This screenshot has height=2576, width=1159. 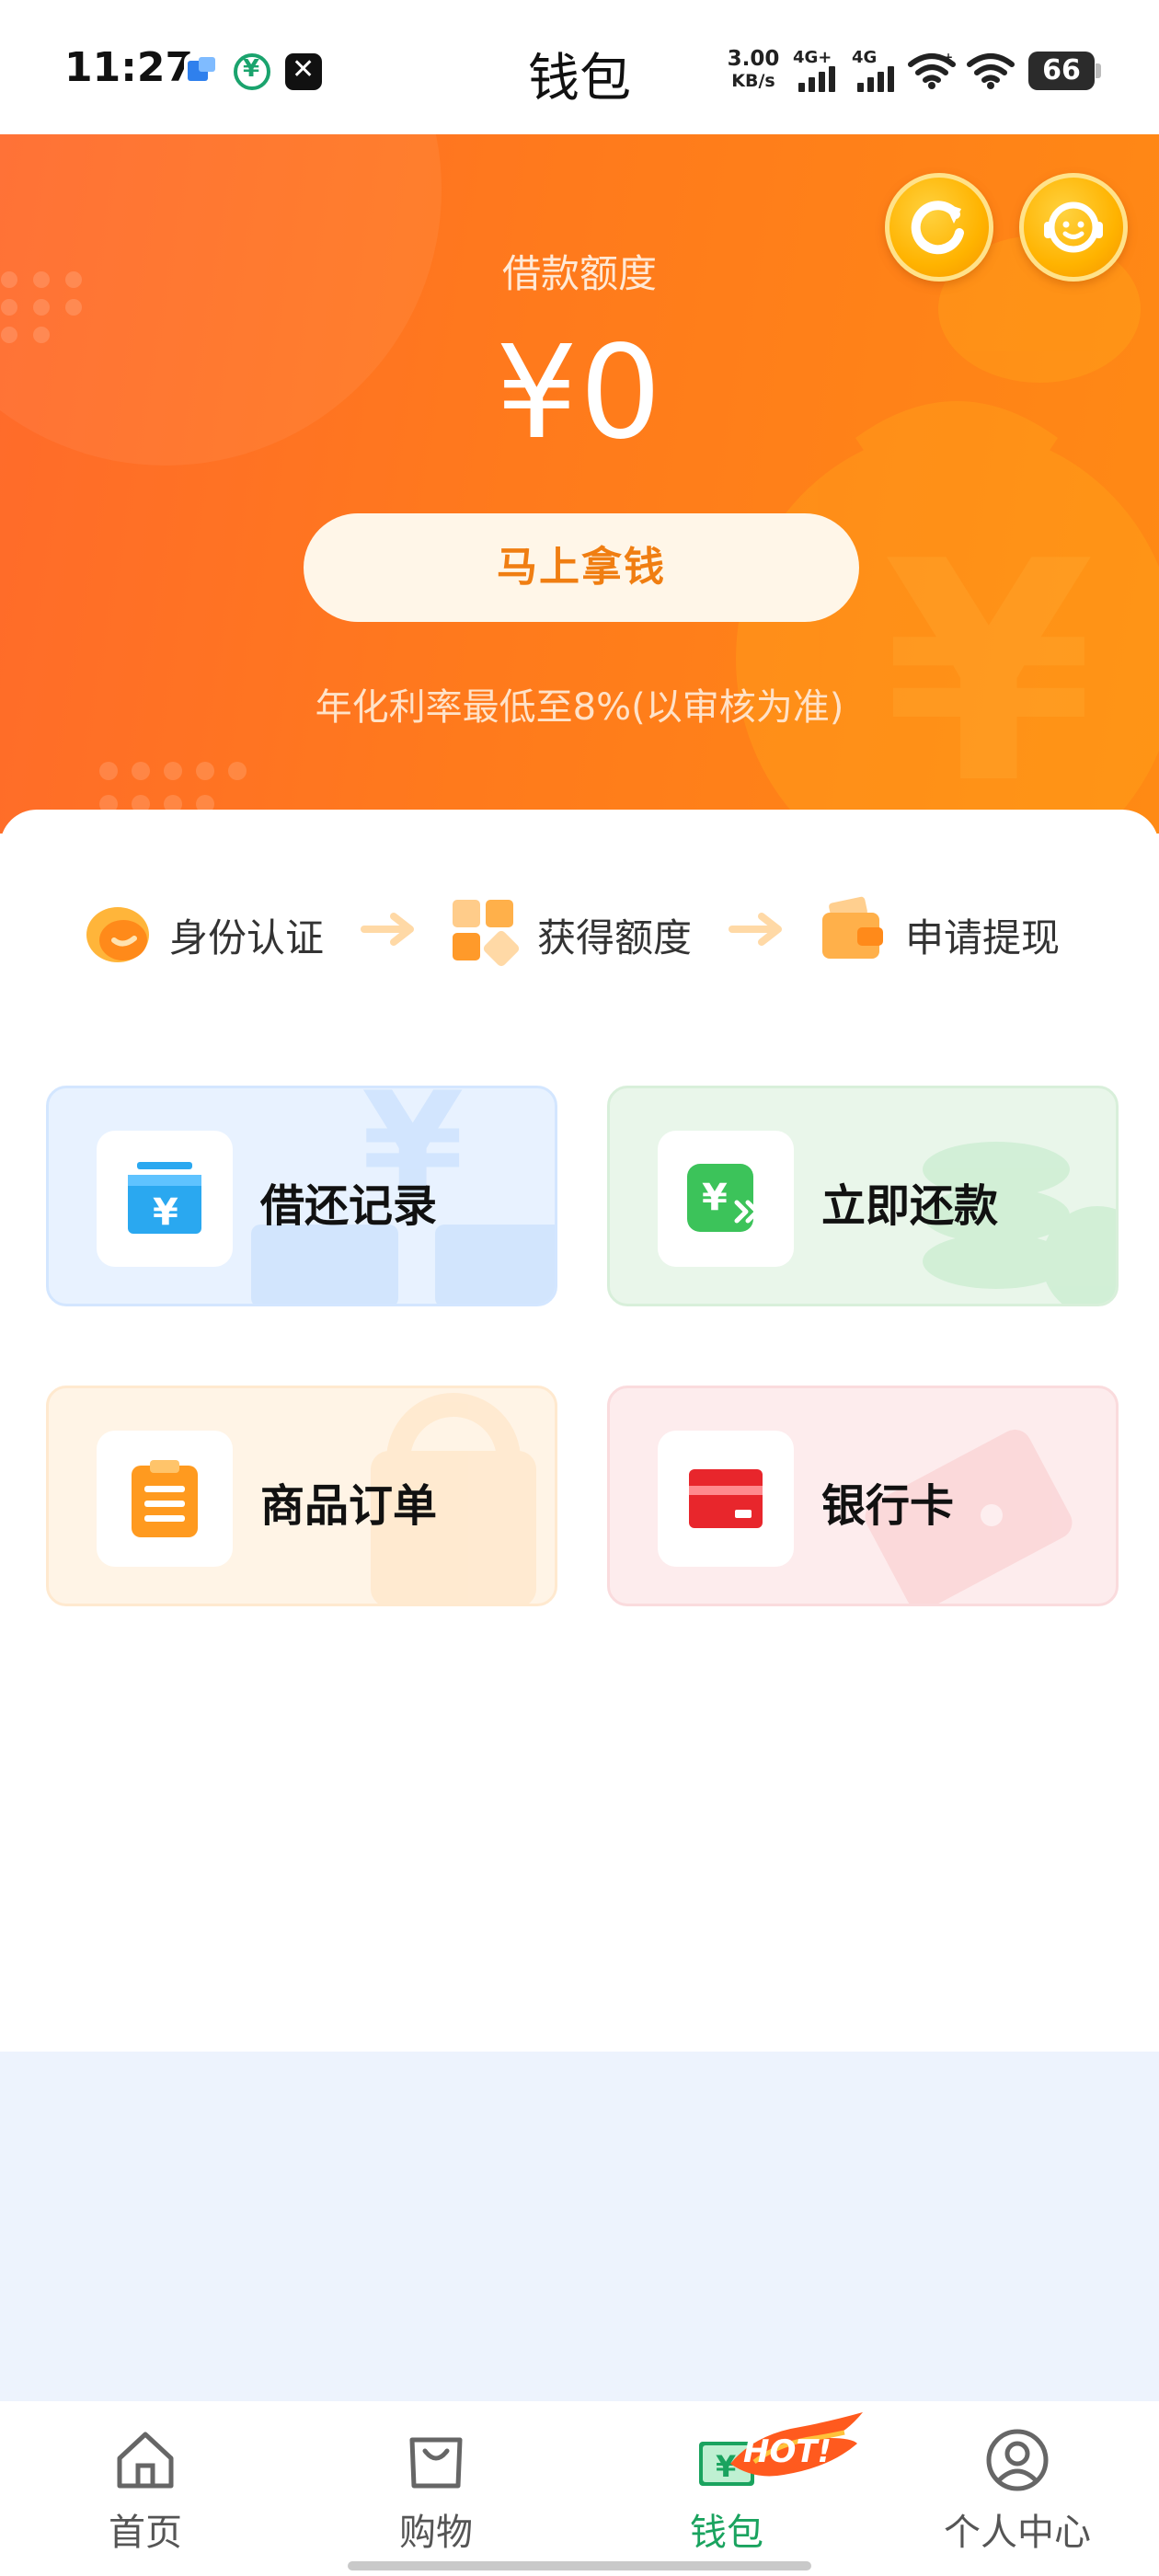 I want to click on bank-card-tile: 银行卡, so click(x=863, y=1496).